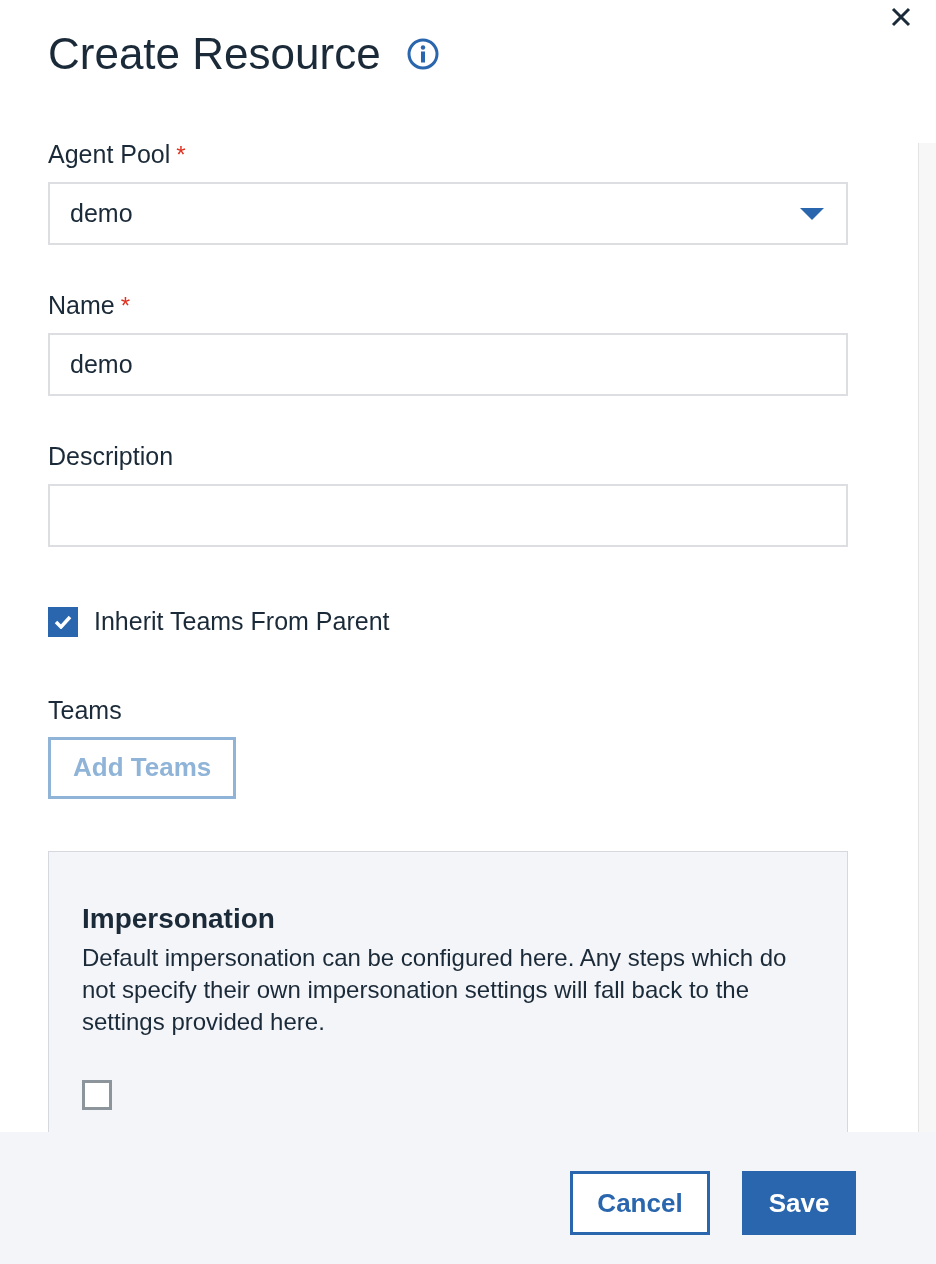 This screenshot has height=1264, width=936. I want to click on caret-icon, so click(812, 213).